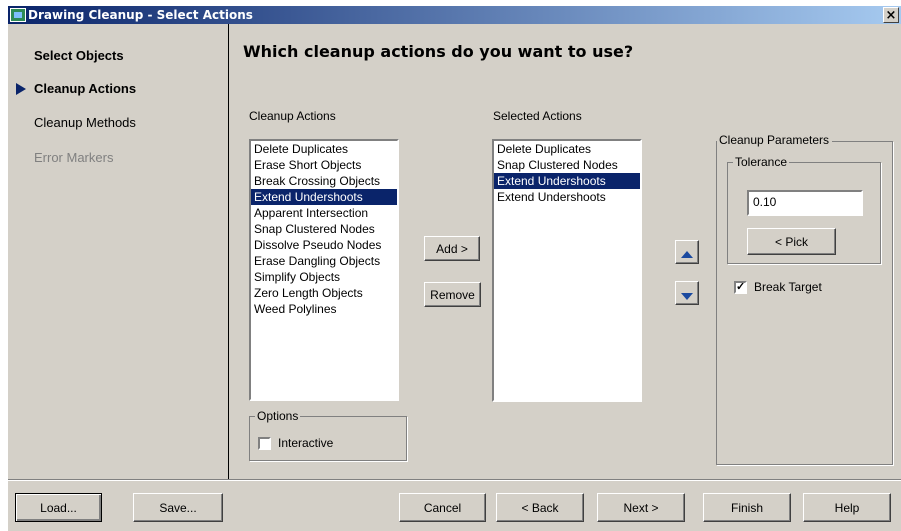 The image size is (901, 531). Describe the element at coordinates (454, 15) in the screenshot. I see `title-bar: Drawing Cleanup - Select Actions ×` at that location.